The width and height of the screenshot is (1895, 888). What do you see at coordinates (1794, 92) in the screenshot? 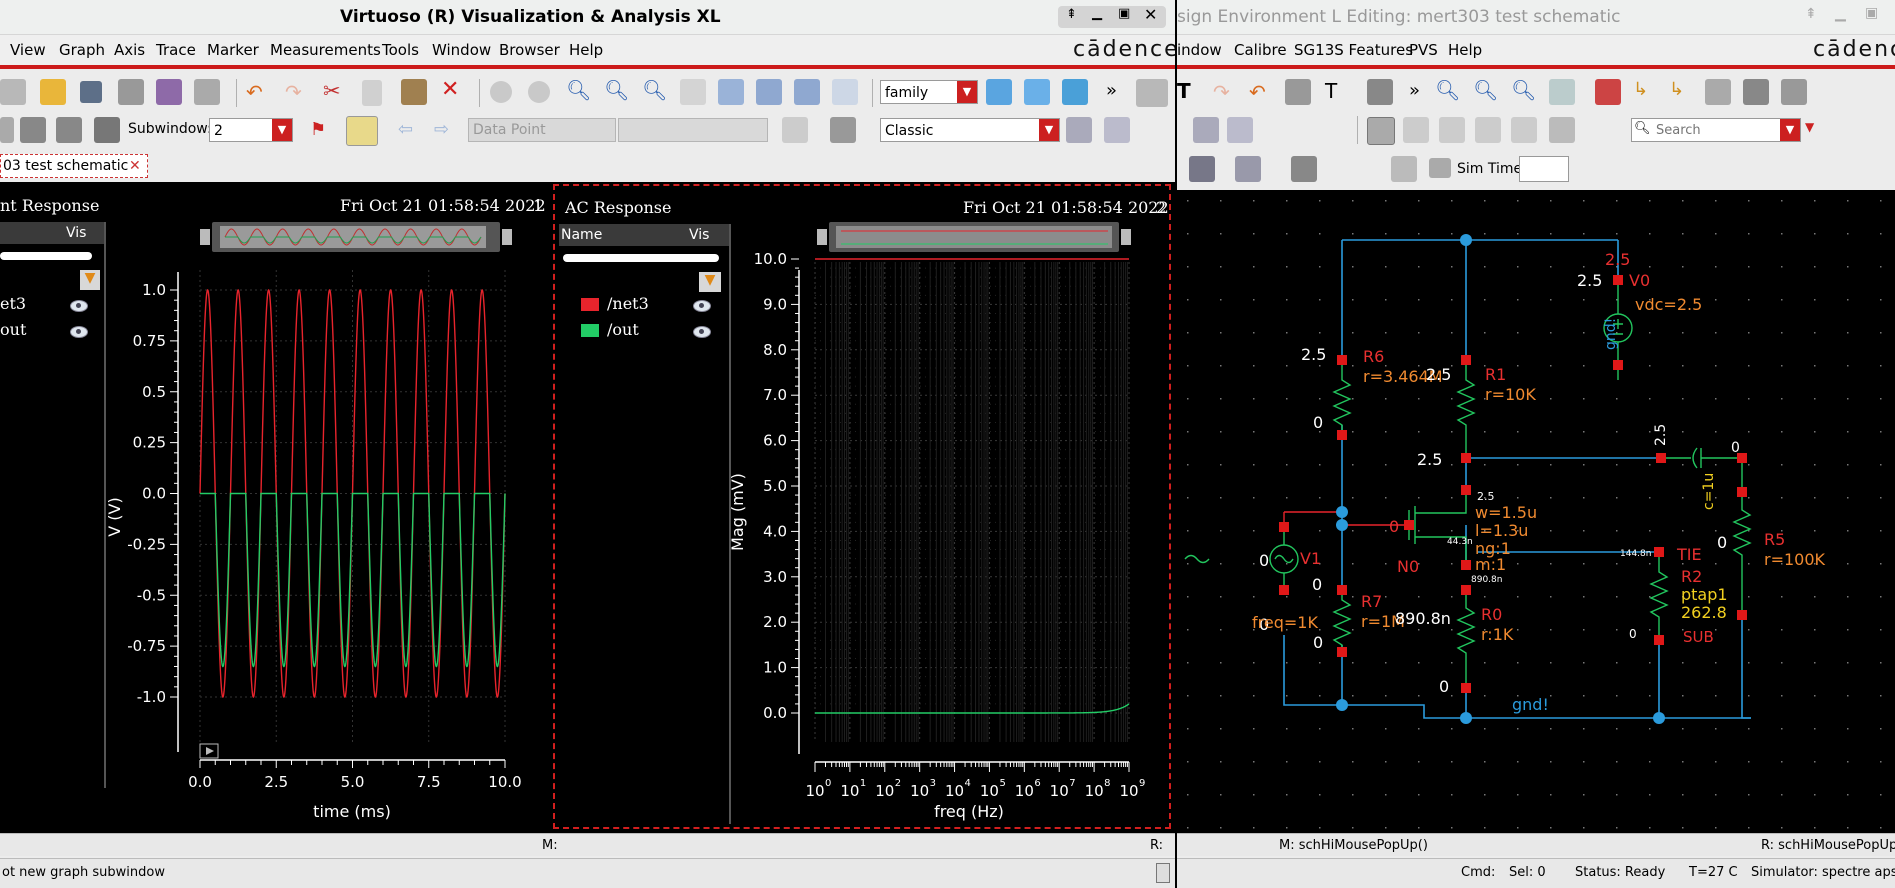
I see `property-icon` at bounding box center [1794, 92].